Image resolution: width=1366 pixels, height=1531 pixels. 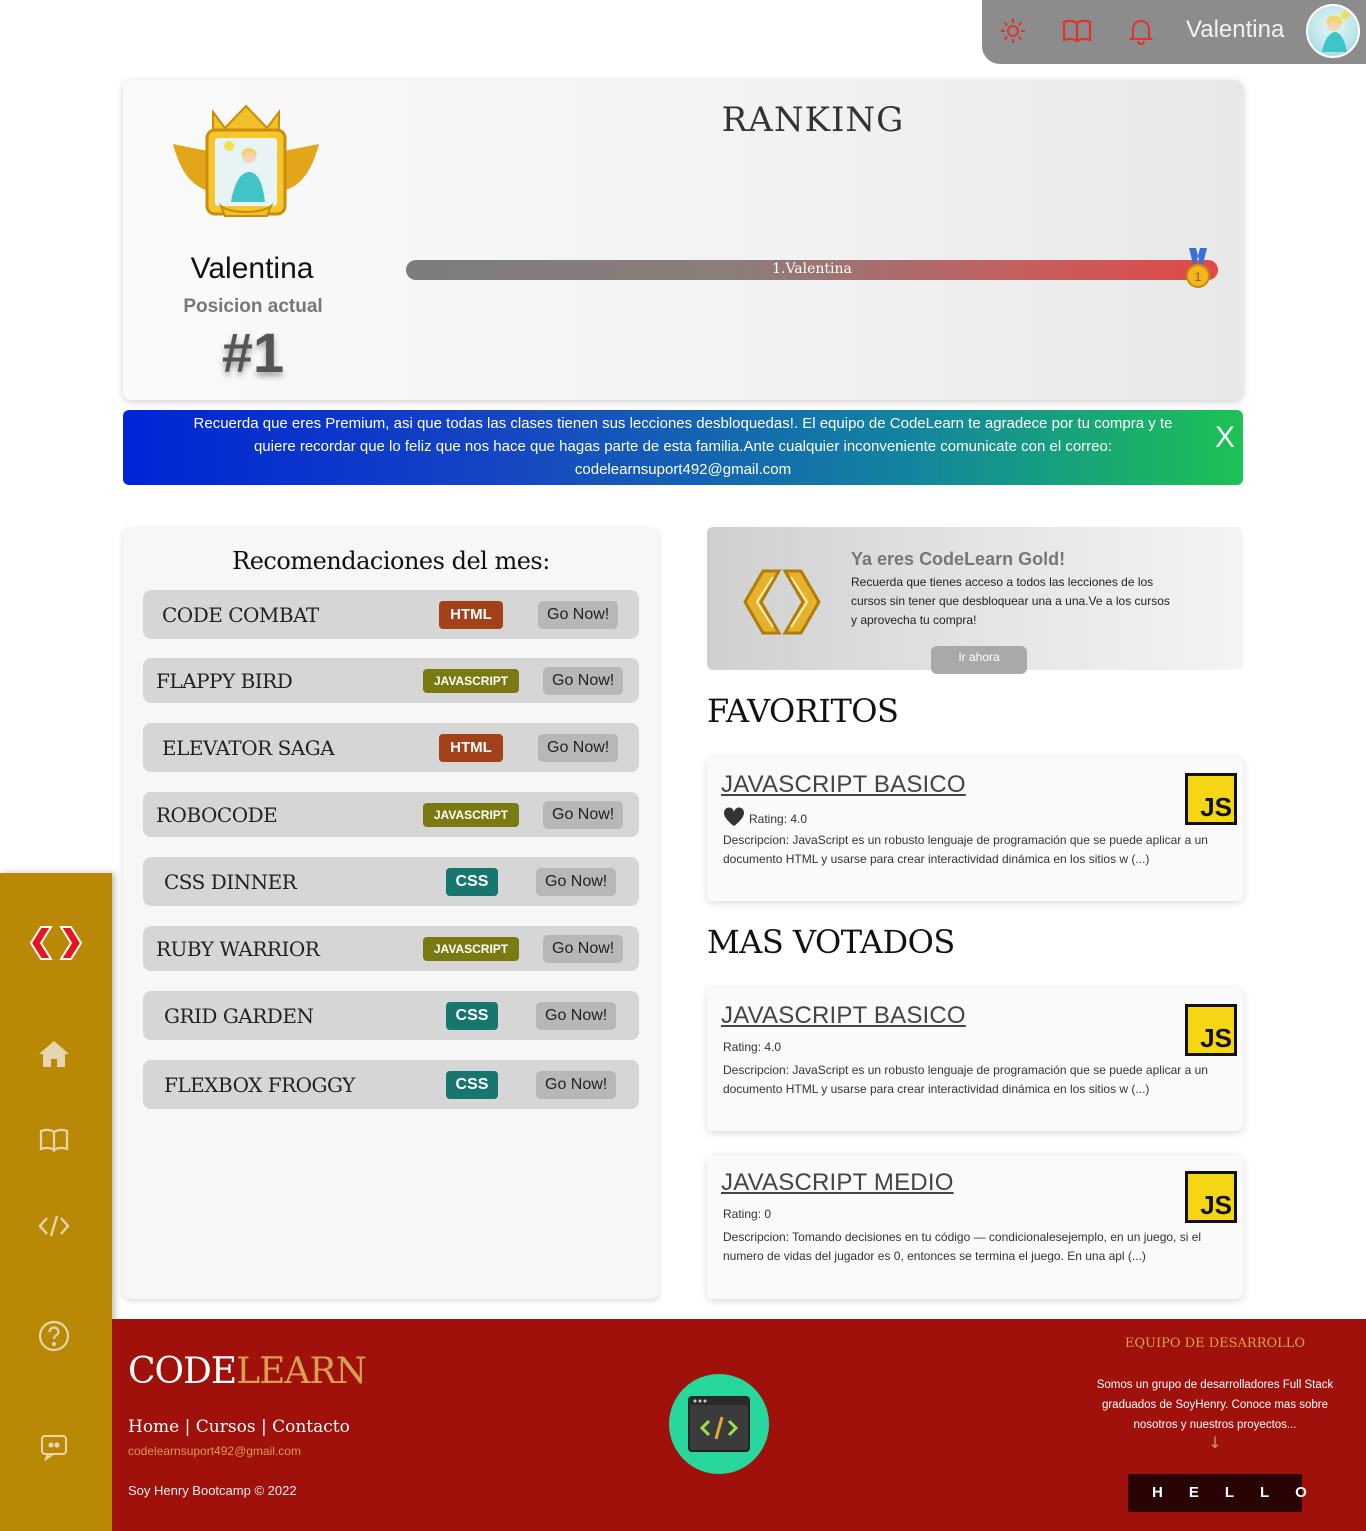 I want to click on recommendation-item: FLAPPY BIRD JAVASCRIPT Go Now!, so click(x=391, y=680).